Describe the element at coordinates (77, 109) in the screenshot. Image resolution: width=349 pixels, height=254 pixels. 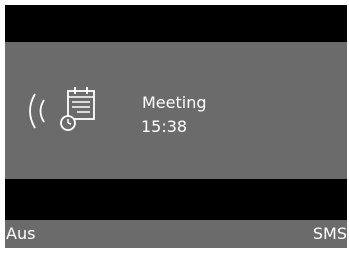
I see `calendar-clock-icon` at that location.